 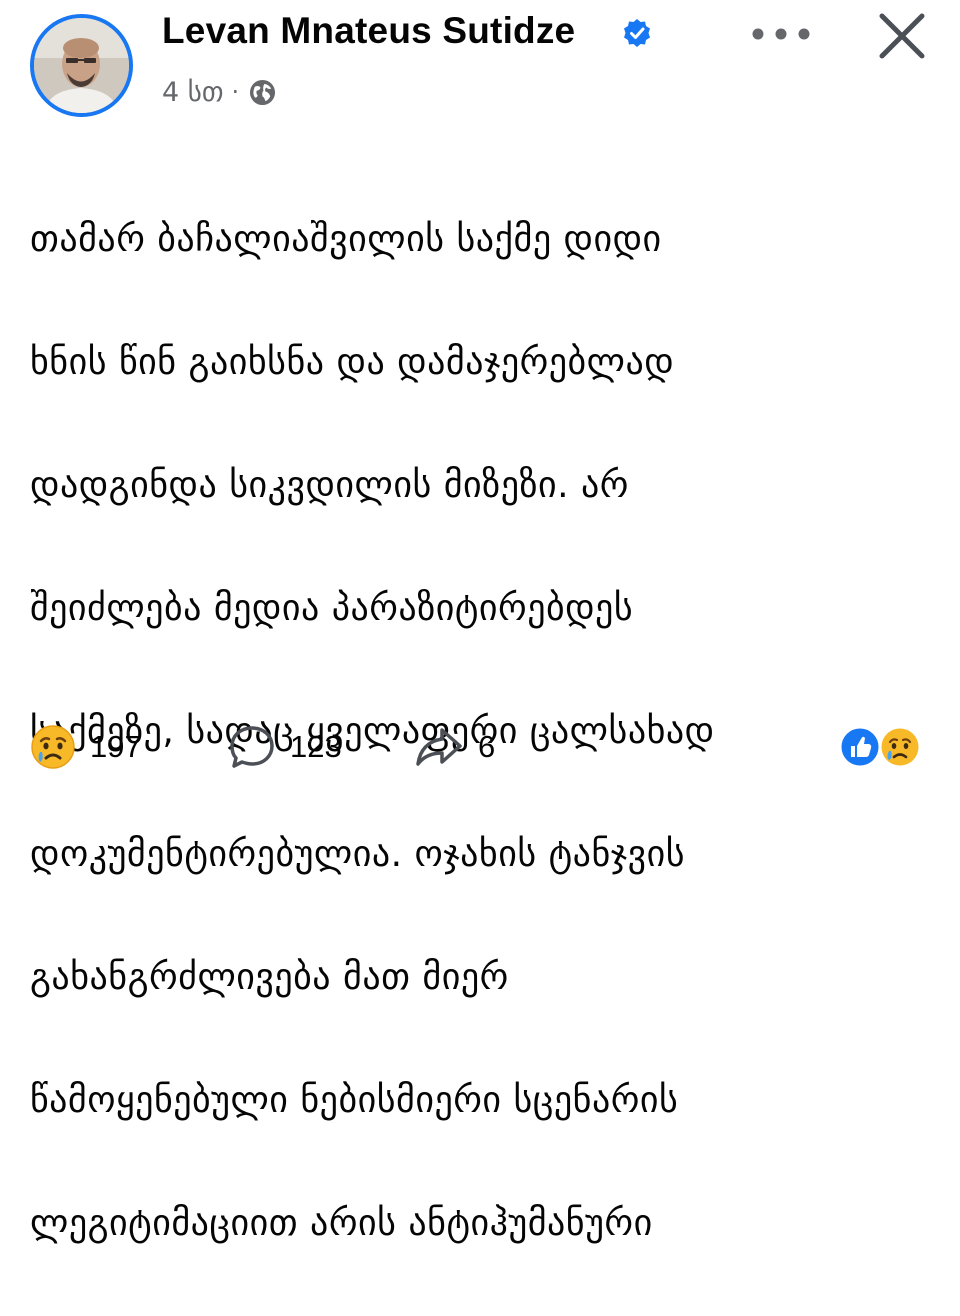 I want to click on author-name: Levan Mnateus Sutidze, so click(x=368, y=31).